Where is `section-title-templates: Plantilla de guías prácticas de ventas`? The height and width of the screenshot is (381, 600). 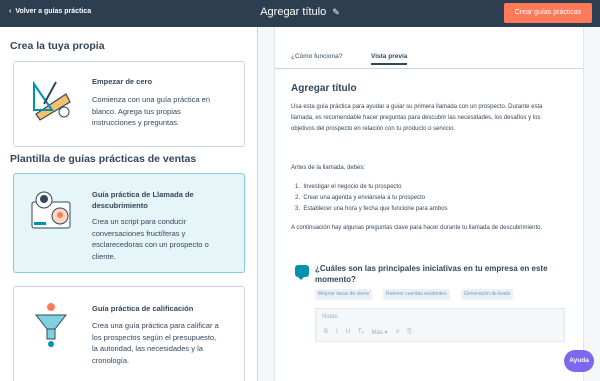 section-title-templates: Plantilla de guías prácticas de ventas is located at coordinates (103, 159).